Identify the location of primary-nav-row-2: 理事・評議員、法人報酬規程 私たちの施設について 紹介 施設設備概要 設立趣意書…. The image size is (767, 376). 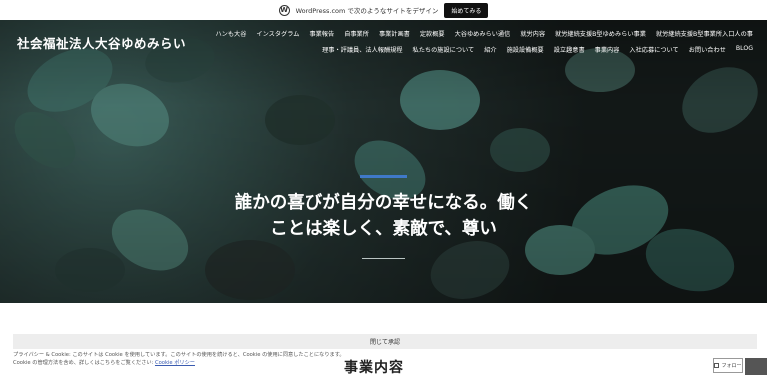
(537, 49).